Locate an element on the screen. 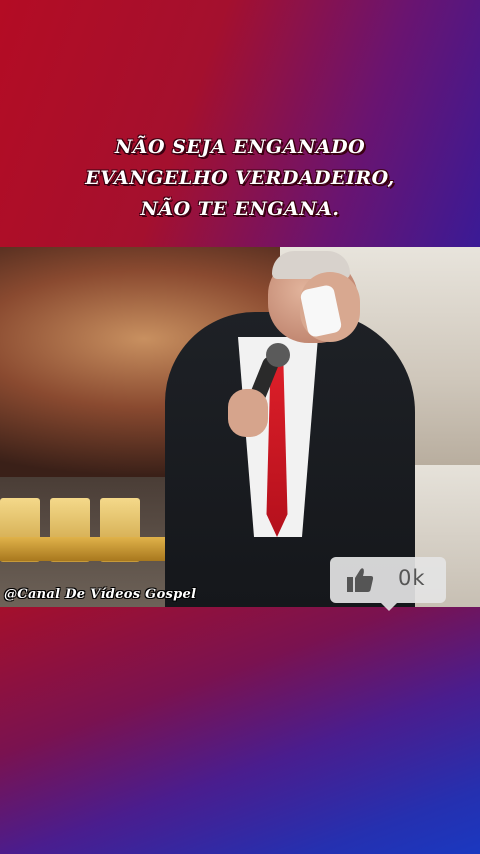 The height and width of the screenshot is (854, 480). microphone-head is located at coordinates (278, 355).